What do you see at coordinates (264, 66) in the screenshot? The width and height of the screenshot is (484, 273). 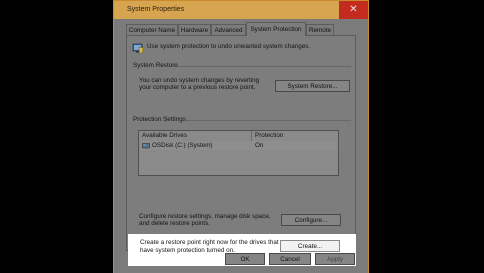 I see `system-restore-divider` at bounding box center [264, 66].